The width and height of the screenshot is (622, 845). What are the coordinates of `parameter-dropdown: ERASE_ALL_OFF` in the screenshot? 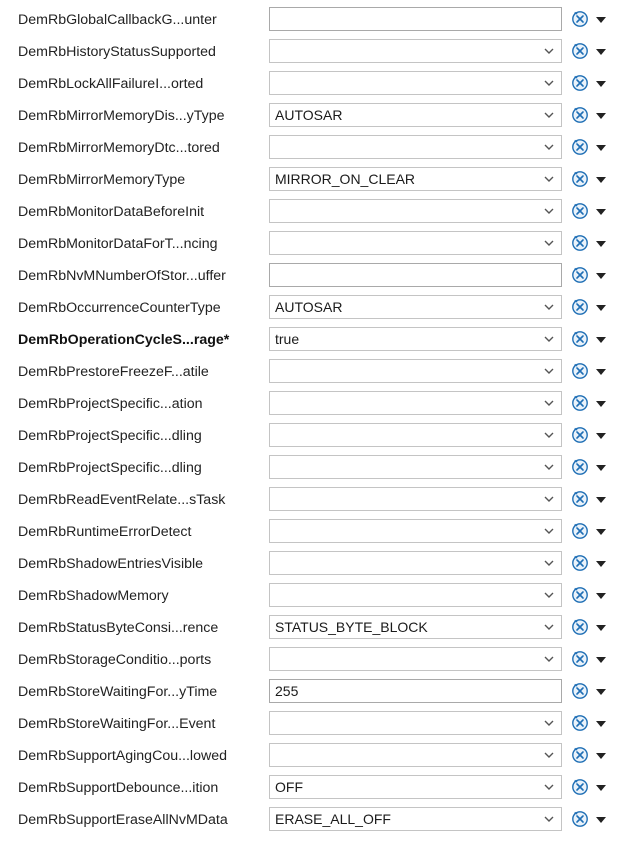 It's located at (415, 819).